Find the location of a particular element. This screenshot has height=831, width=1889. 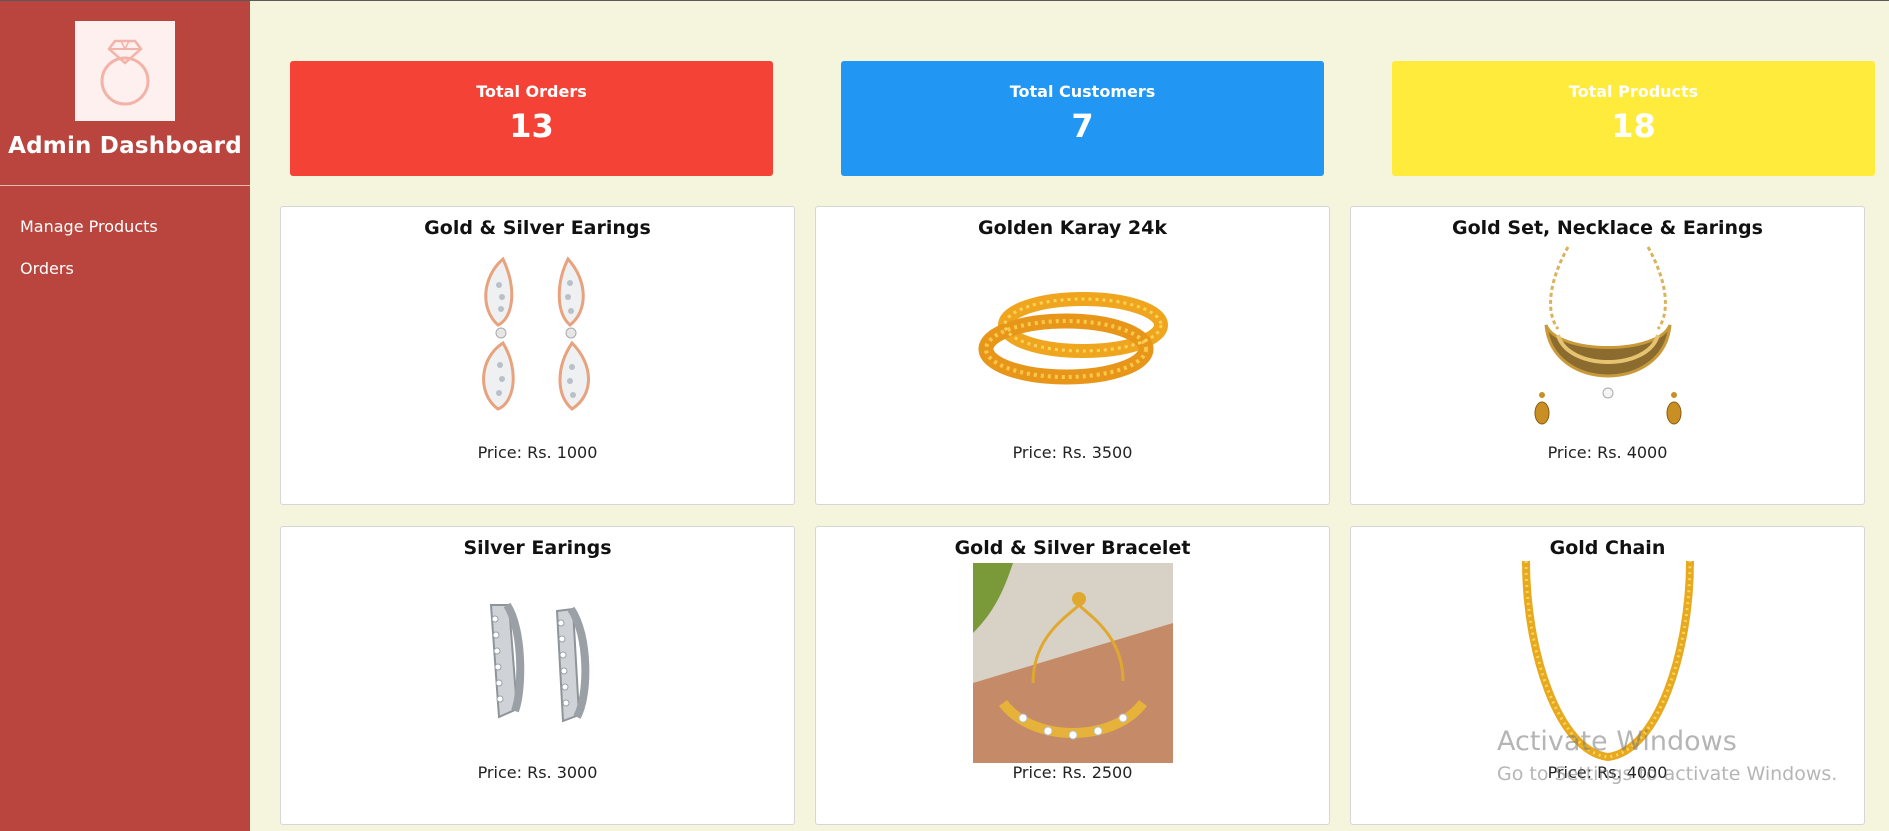

product-price: Price: Rs. 4000 is located at coordinates (1607, 452).